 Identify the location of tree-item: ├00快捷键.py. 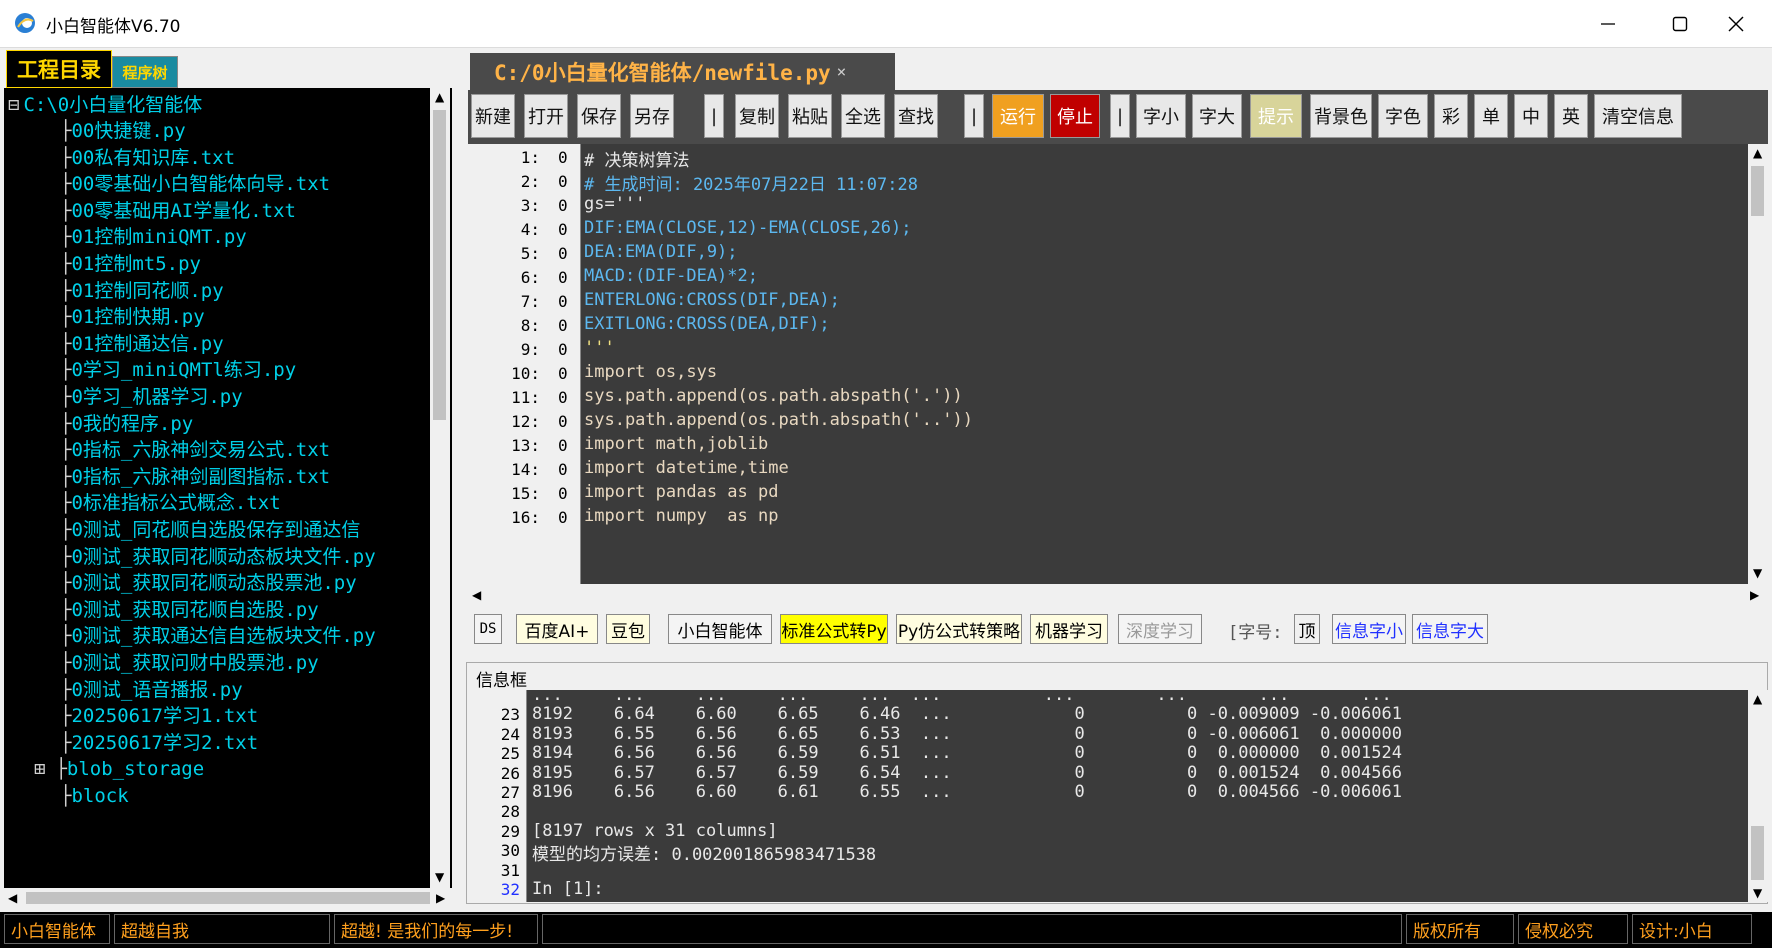
(123, 131).